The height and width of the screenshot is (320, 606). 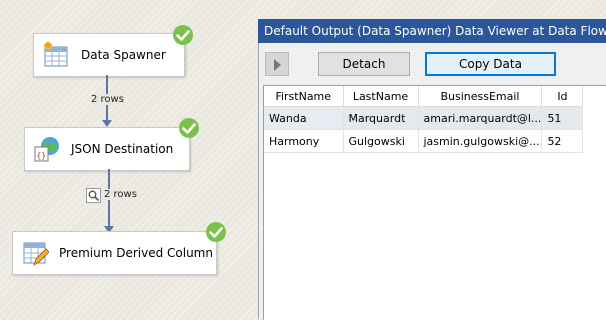 I want to click on copy-data-button: Copy Data, so click(x=490, y=64).